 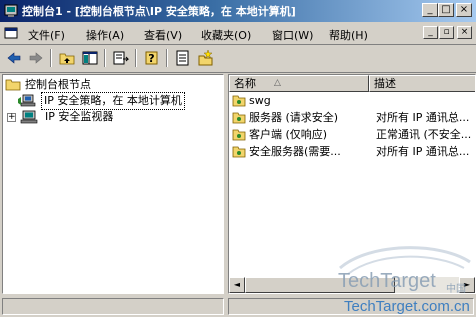 What do you see at coordinates (407, 306) in the screenshot?
I see `watermark-url: TechTarget.com.cn` at bounding box center [407, 306].